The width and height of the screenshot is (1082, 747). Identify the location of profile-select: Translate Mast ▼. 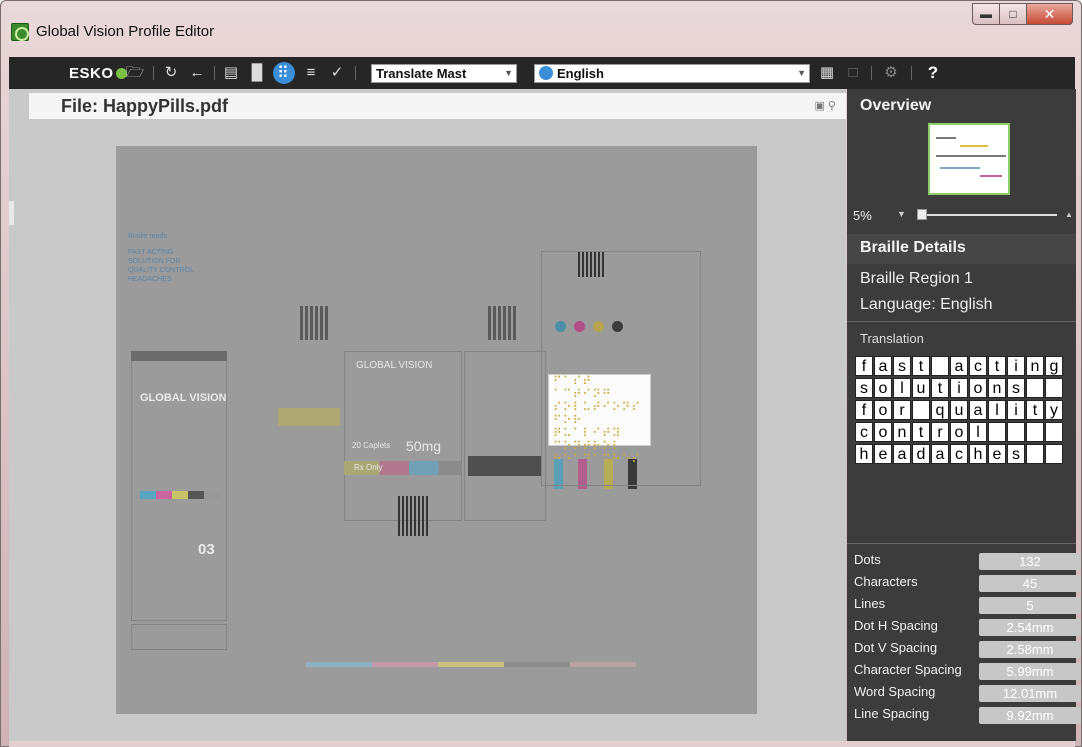
(444, 73).